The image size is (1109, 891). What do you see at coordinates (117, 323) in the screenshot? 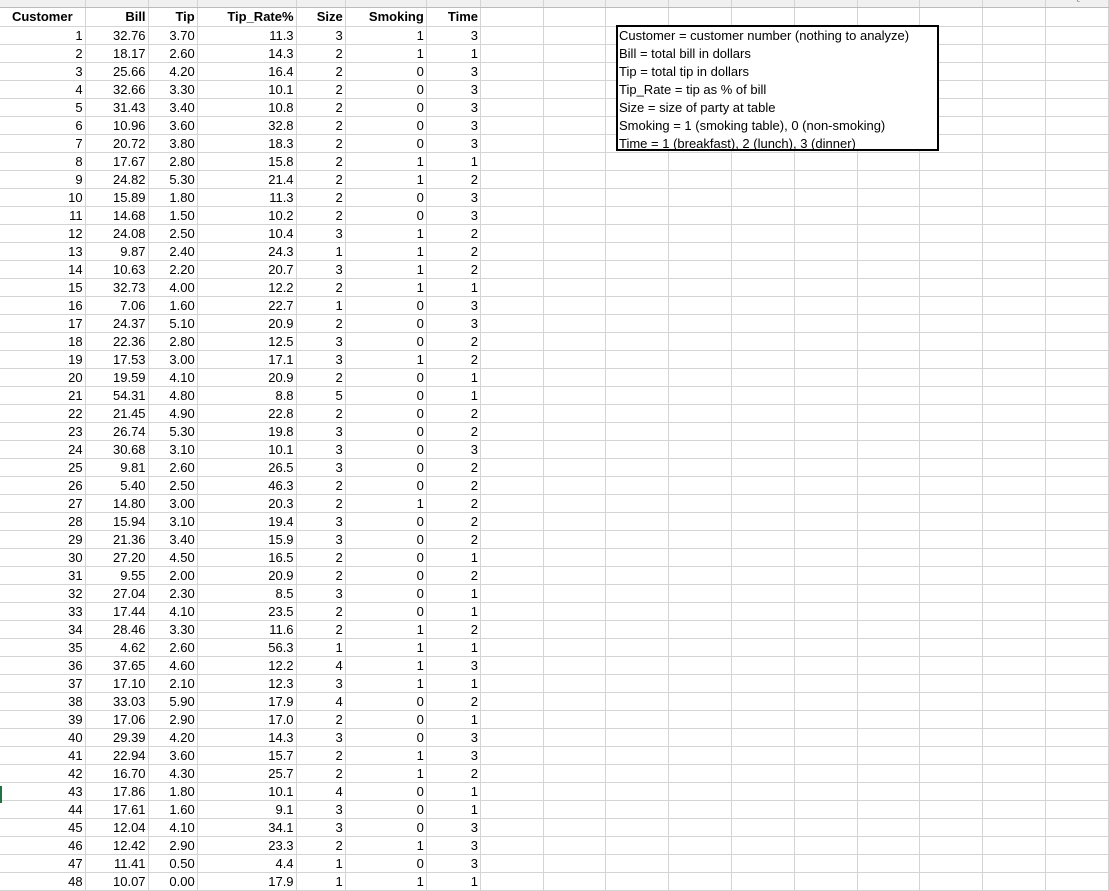
I see `data-cell: 24.37` at bounding box center [117, 323].